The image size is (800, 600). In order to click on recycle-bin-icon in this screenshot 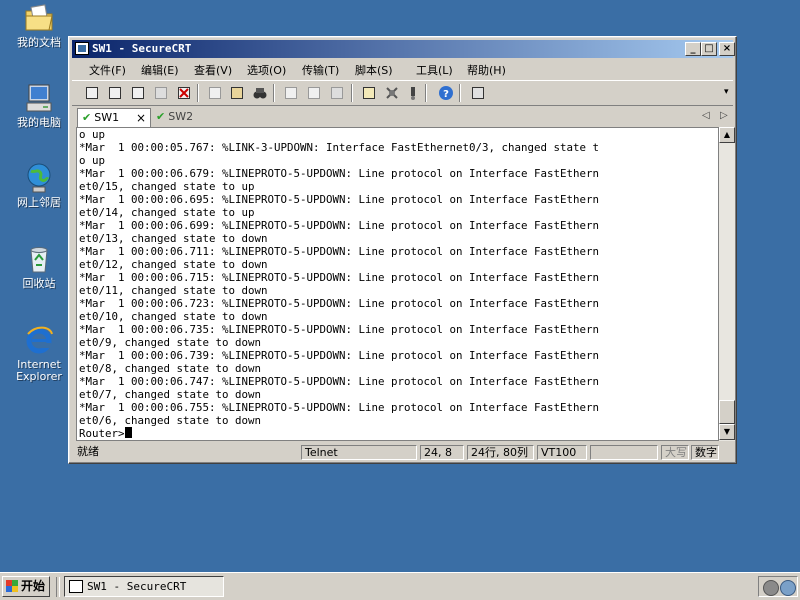, I will do `click(39, 259)`.